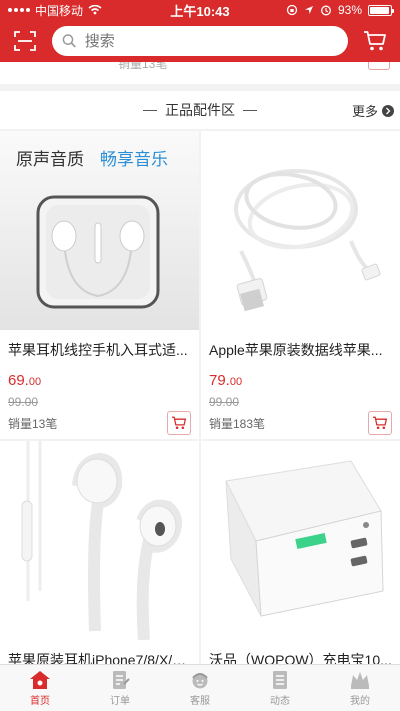  What do you see at coordinates (300, 230) in the screenshot?
I see `product-image-lightning-cable` at bounding box center [300, 230].